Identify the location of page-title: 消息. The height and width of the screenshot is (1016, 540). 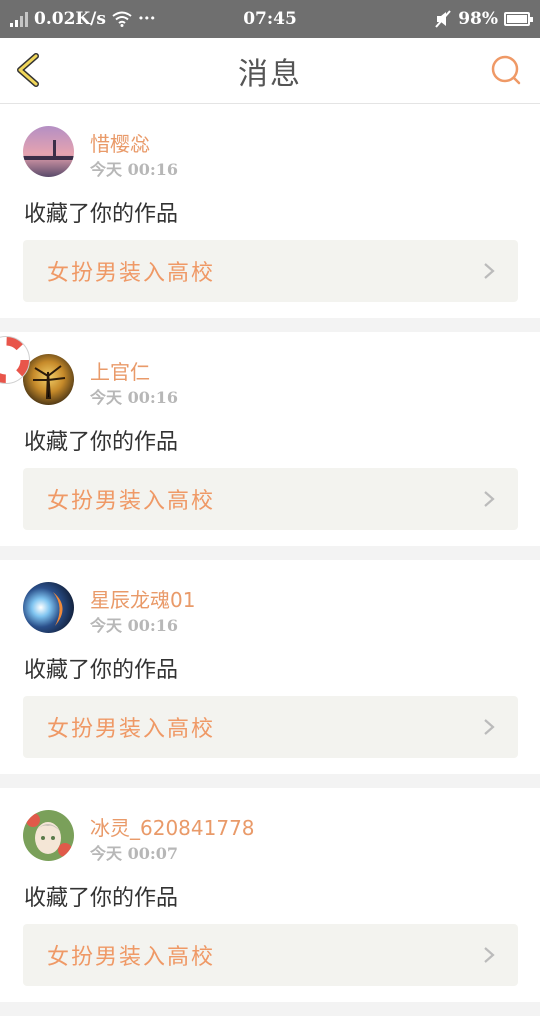
(270, 74).